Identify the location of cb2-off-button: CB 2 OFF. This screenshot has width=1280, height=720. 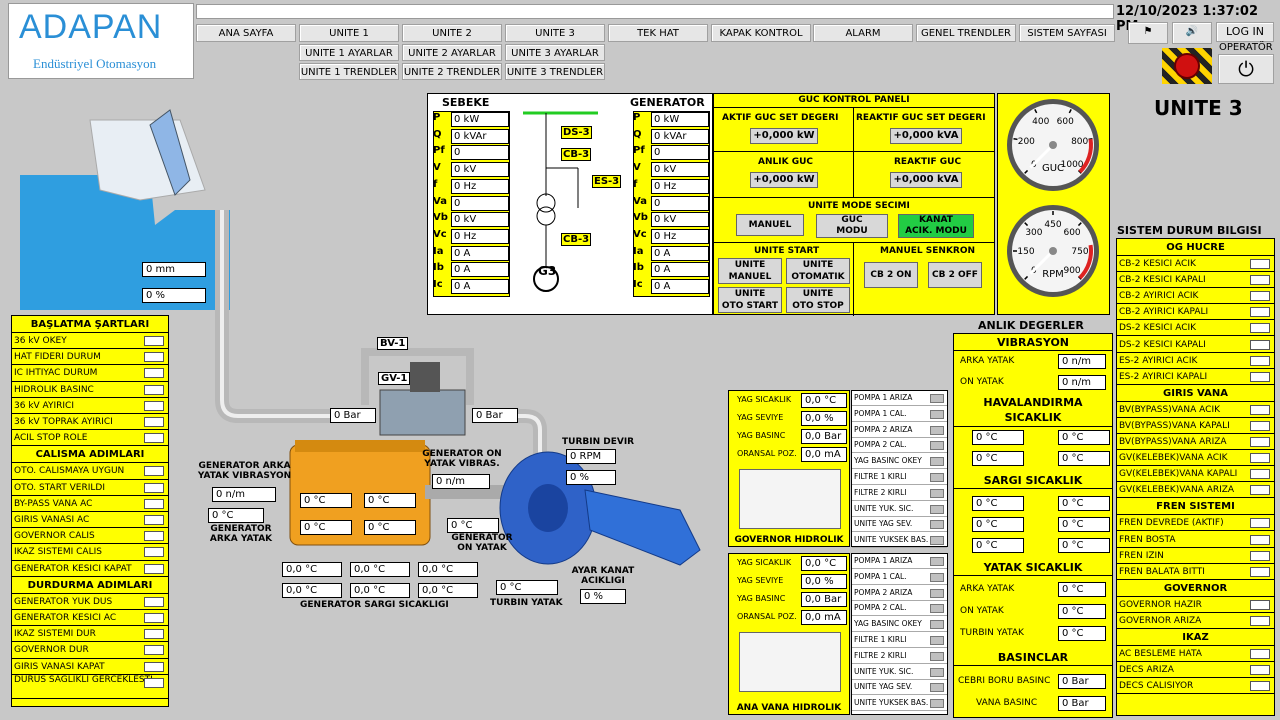
(955, 275).